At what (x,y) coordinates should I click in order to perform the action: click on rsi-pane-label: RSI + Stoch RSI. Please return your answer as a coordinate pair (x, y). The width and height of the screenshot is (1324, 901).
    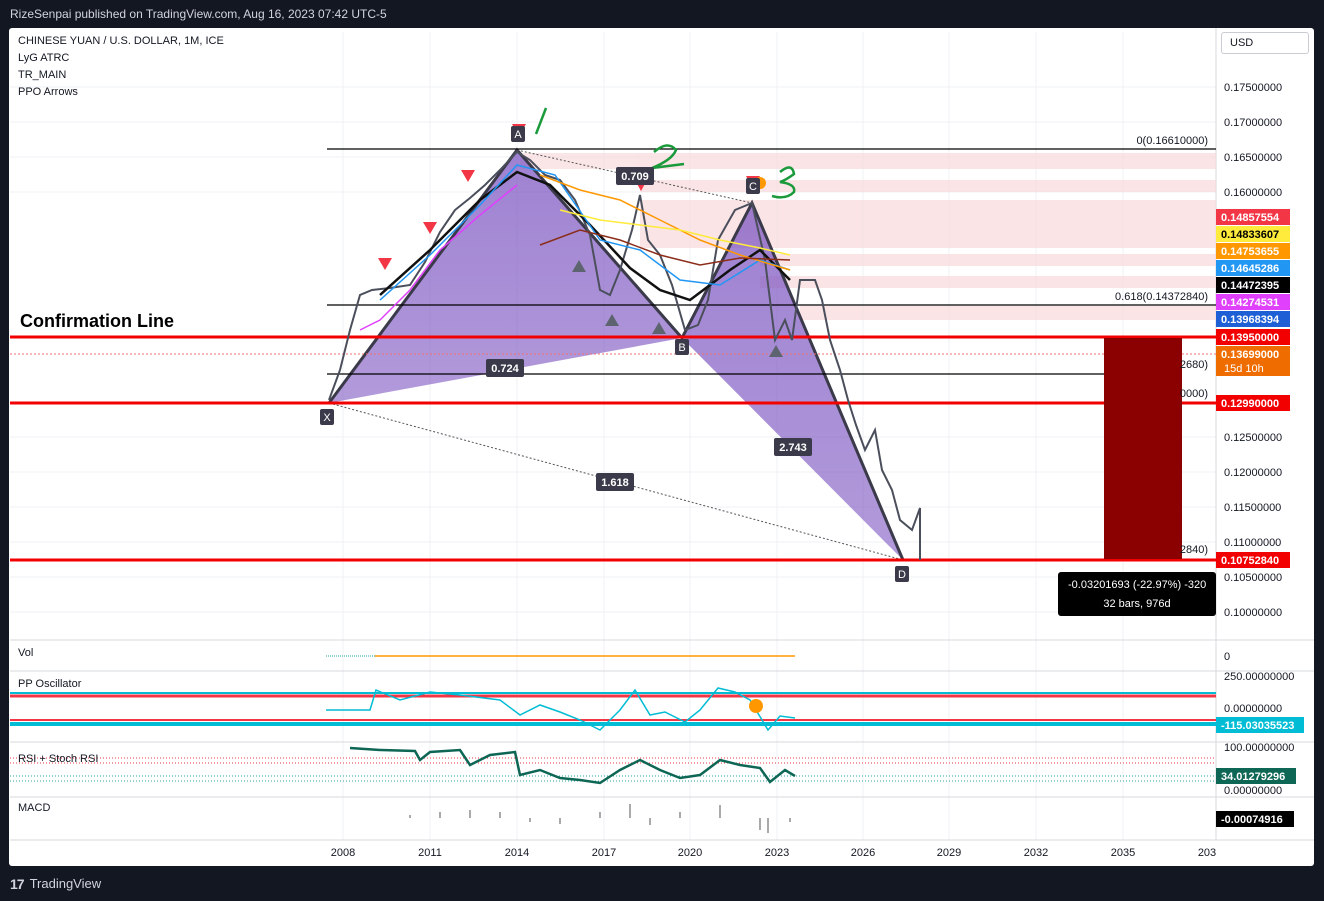
    Looking at the image, I should click on (58, 759).